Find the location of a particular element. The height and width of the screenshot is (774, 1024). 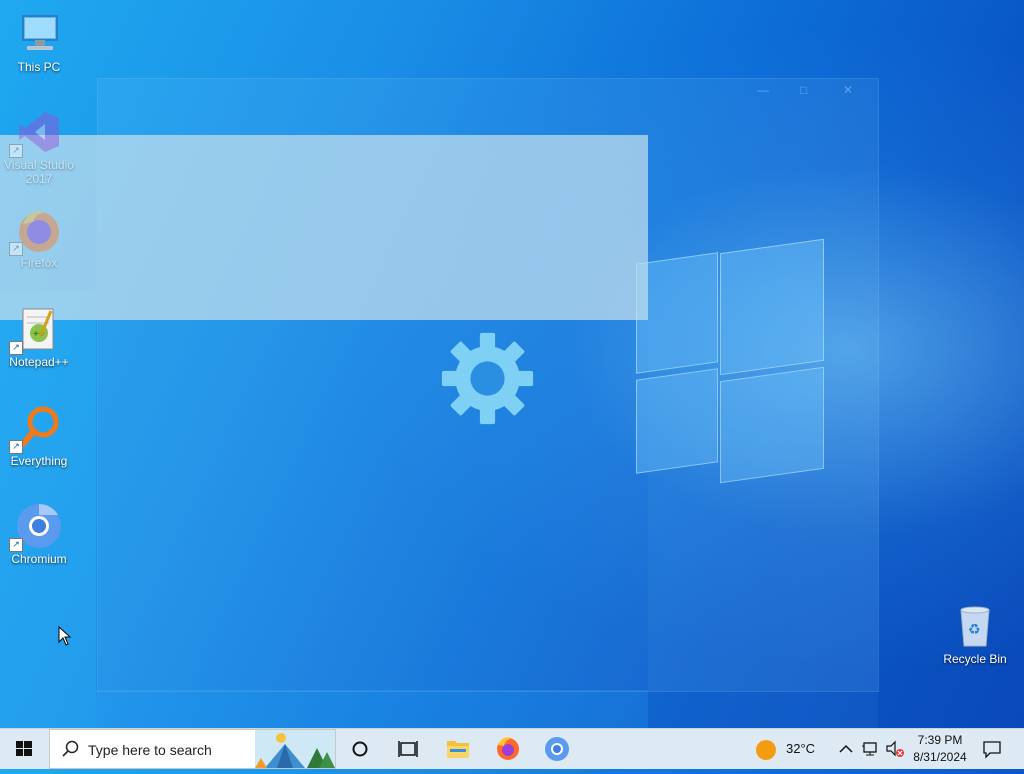

taskbar-search-box: Type here to search is located at coordinates (192, 749).